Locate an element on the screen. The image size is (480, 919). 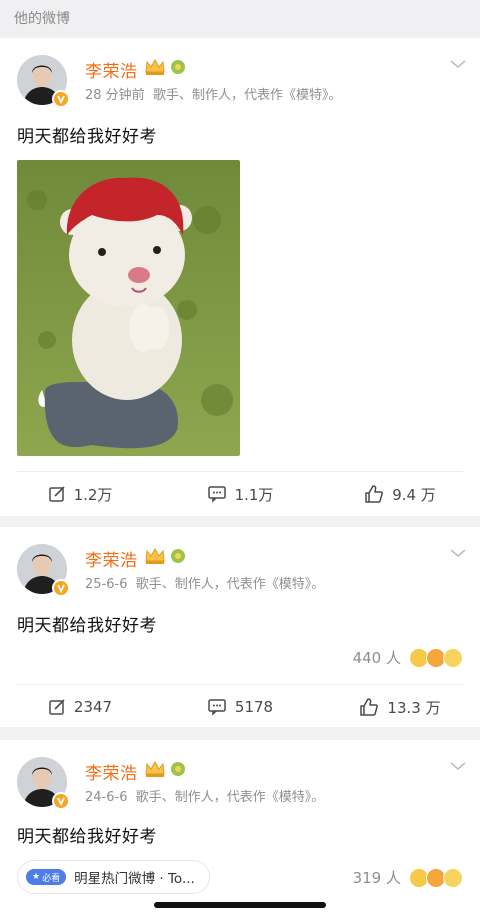
like-count: 13.3 万 is located at coordinates (414, 707).